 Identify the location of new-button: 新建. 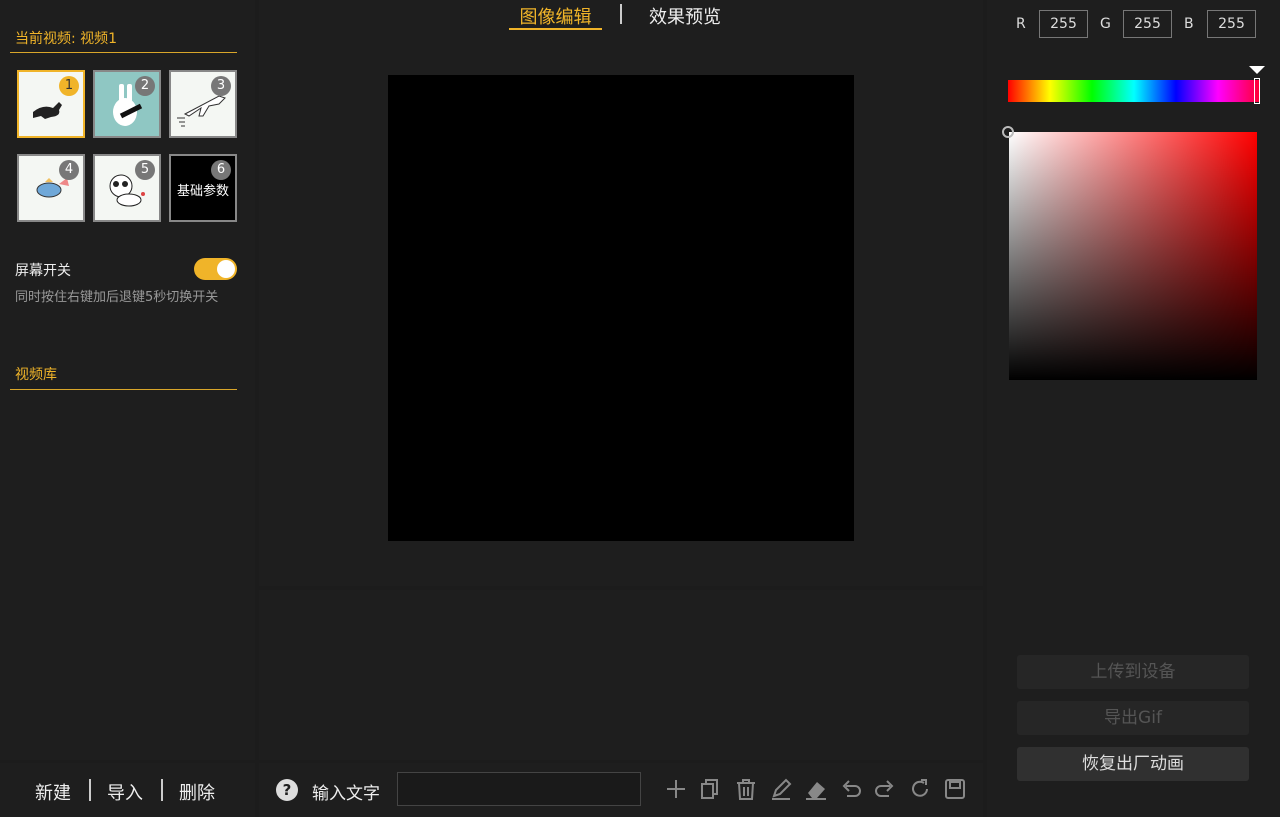
(53, 792).